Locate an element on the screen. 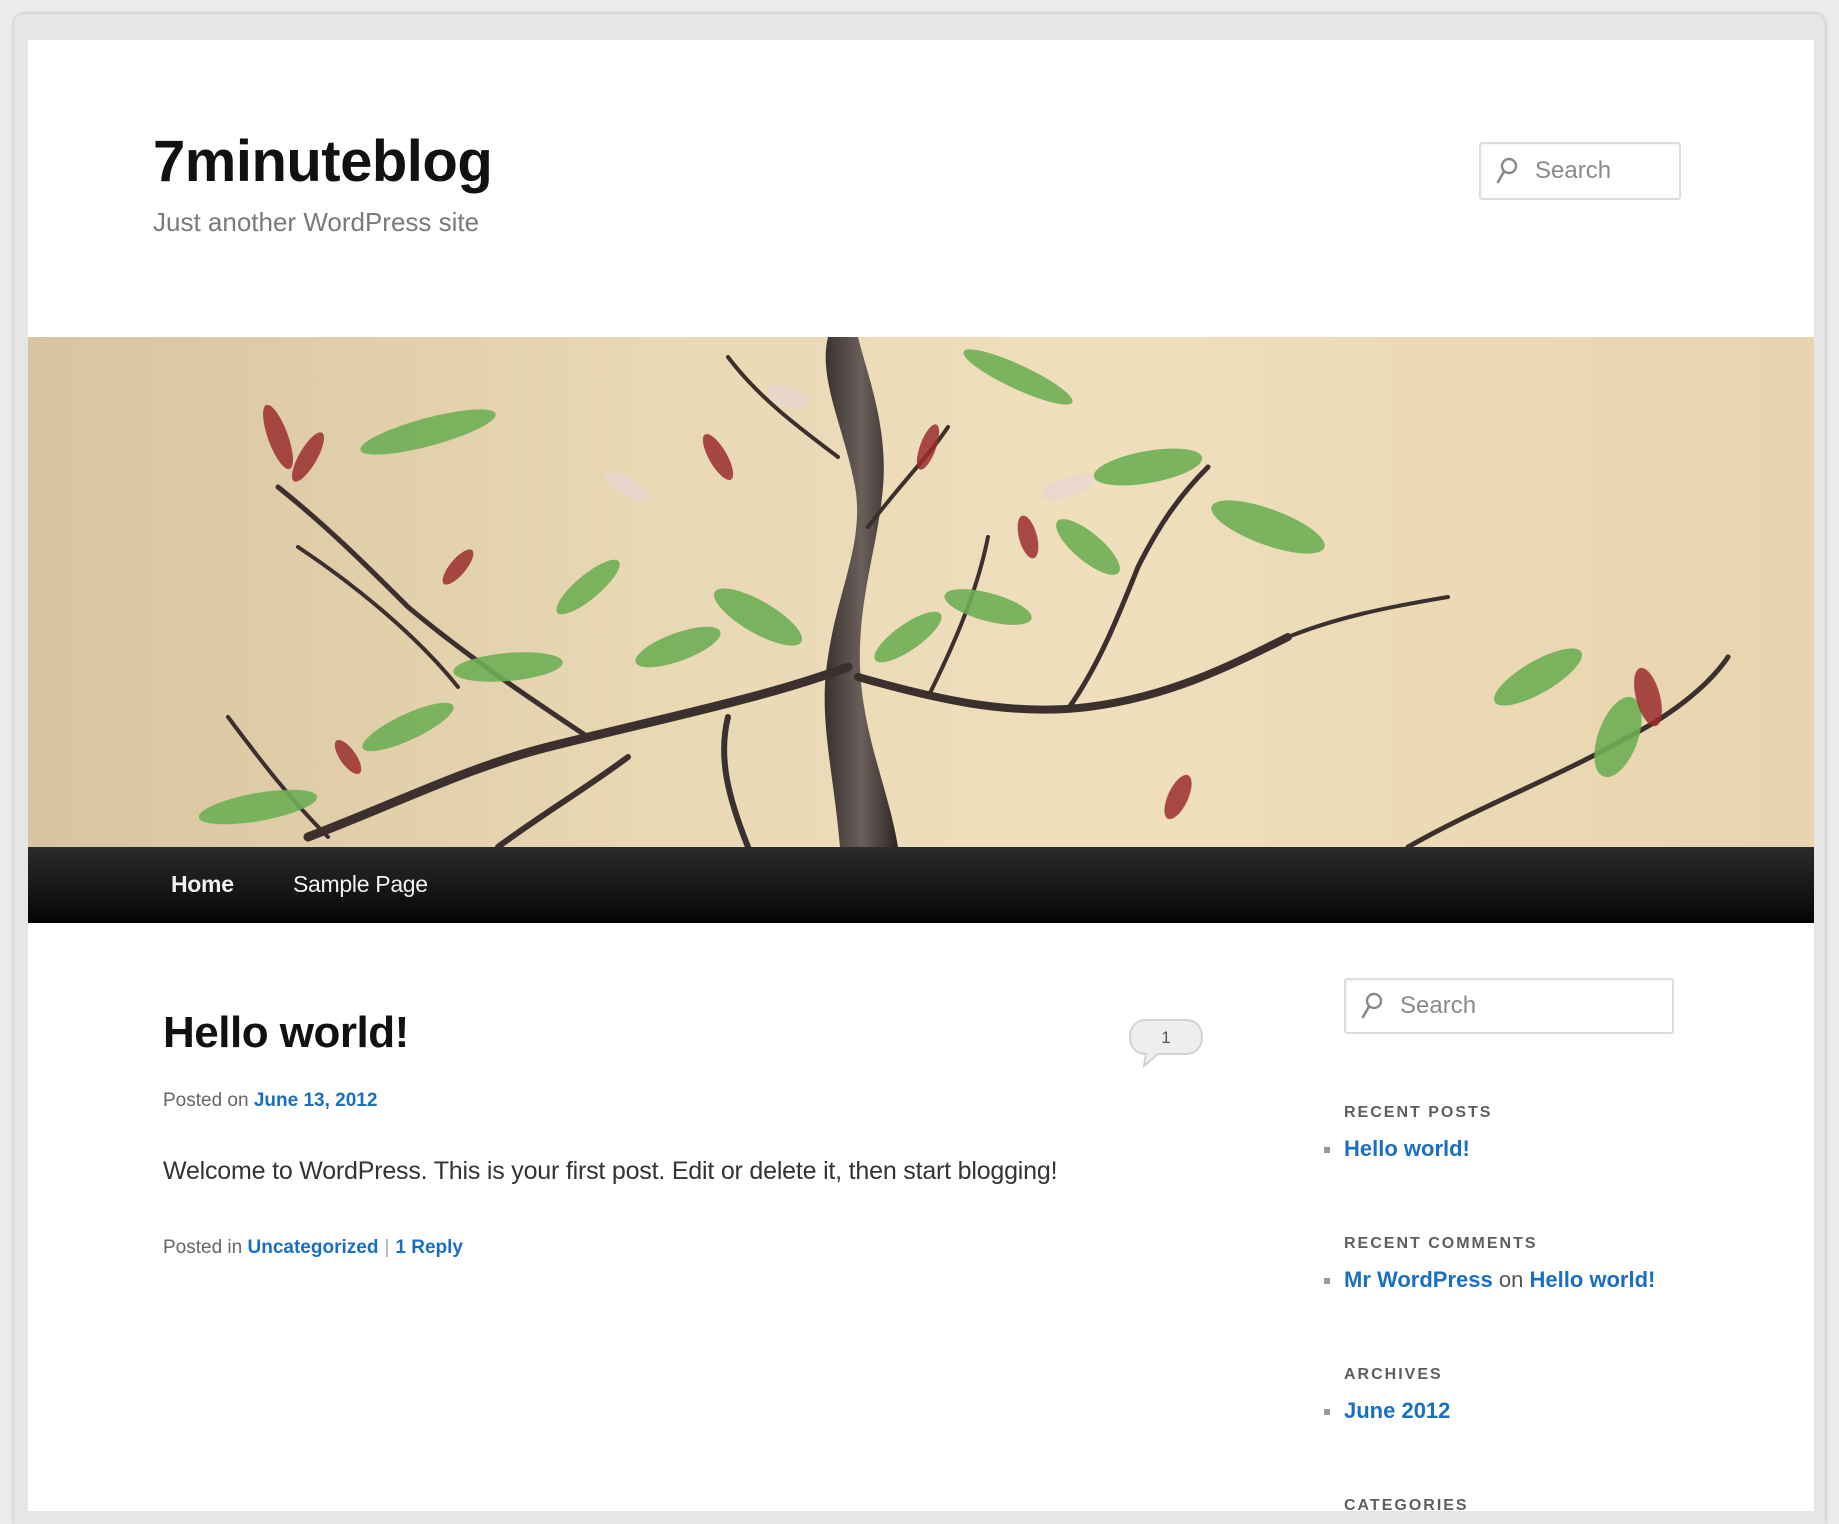 The height and width of the screenshot is (1524, 1839). recent-posts-title: RECENT POSTS is located at coordinates (1418, 1112).